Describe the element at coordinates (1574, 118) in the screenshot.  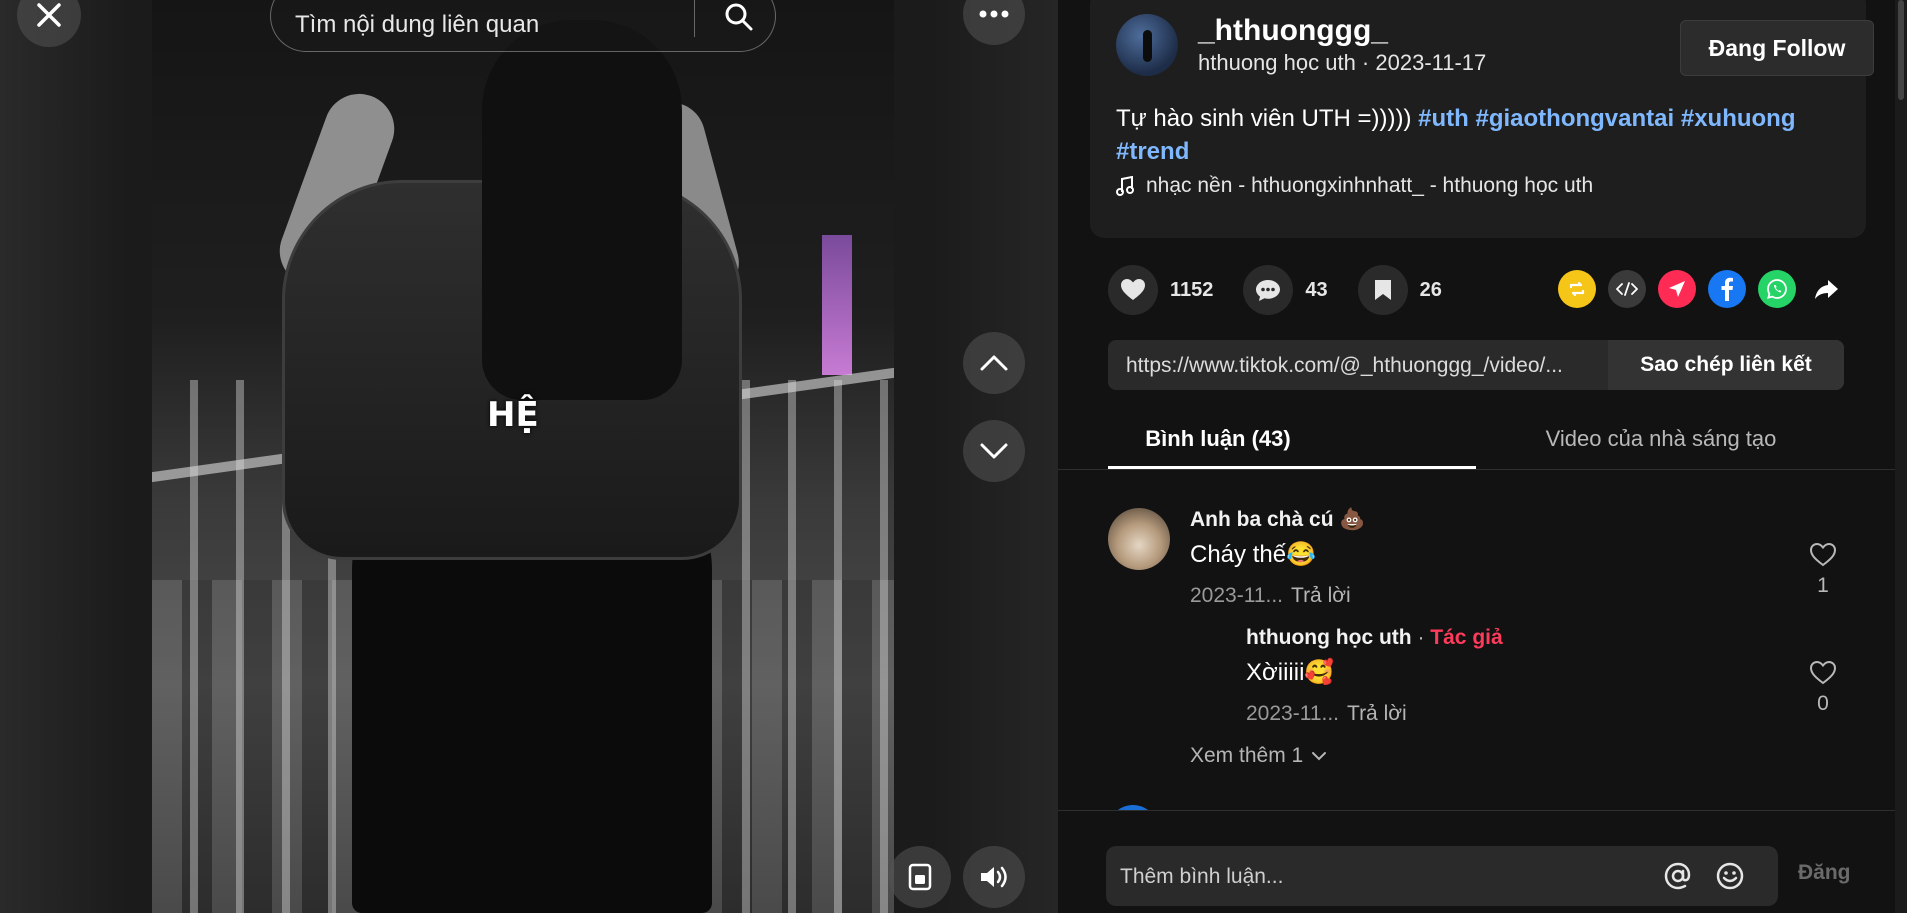
I see `hashtag: #giaothongvantai` at that location.